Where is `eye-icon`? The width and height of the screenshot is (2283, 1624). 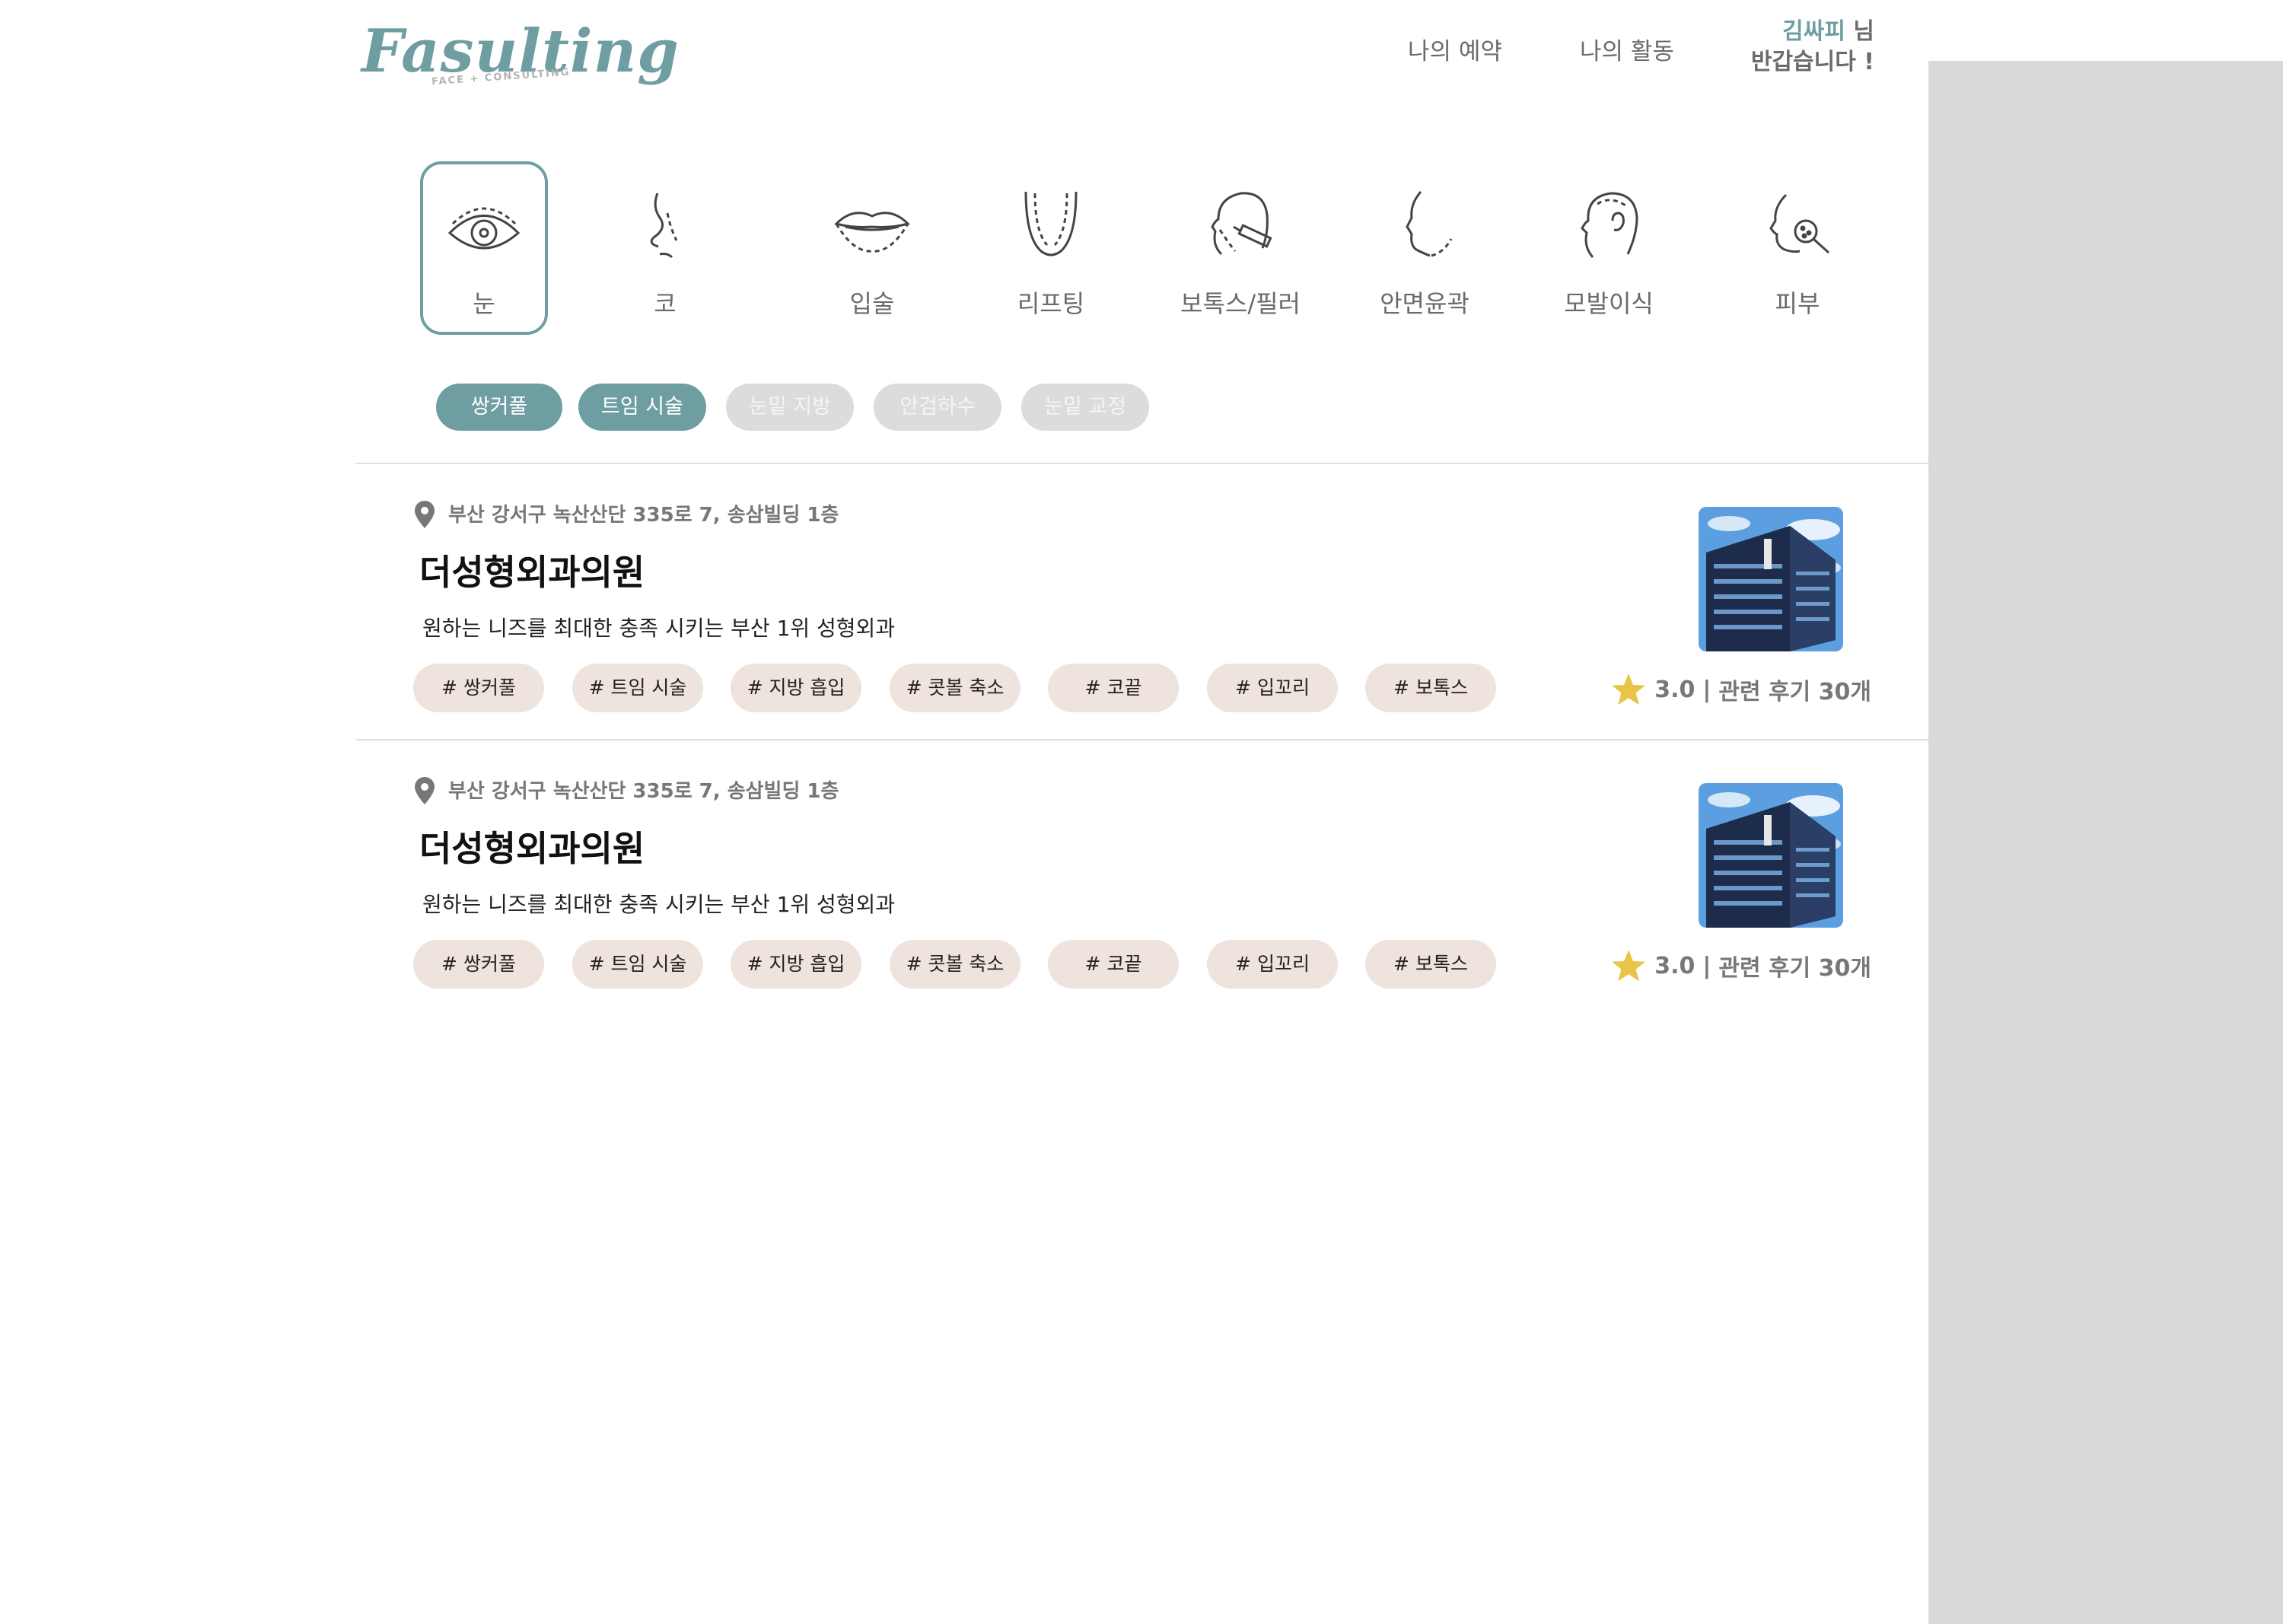
eye-icon is located at coordinates (484, 228).